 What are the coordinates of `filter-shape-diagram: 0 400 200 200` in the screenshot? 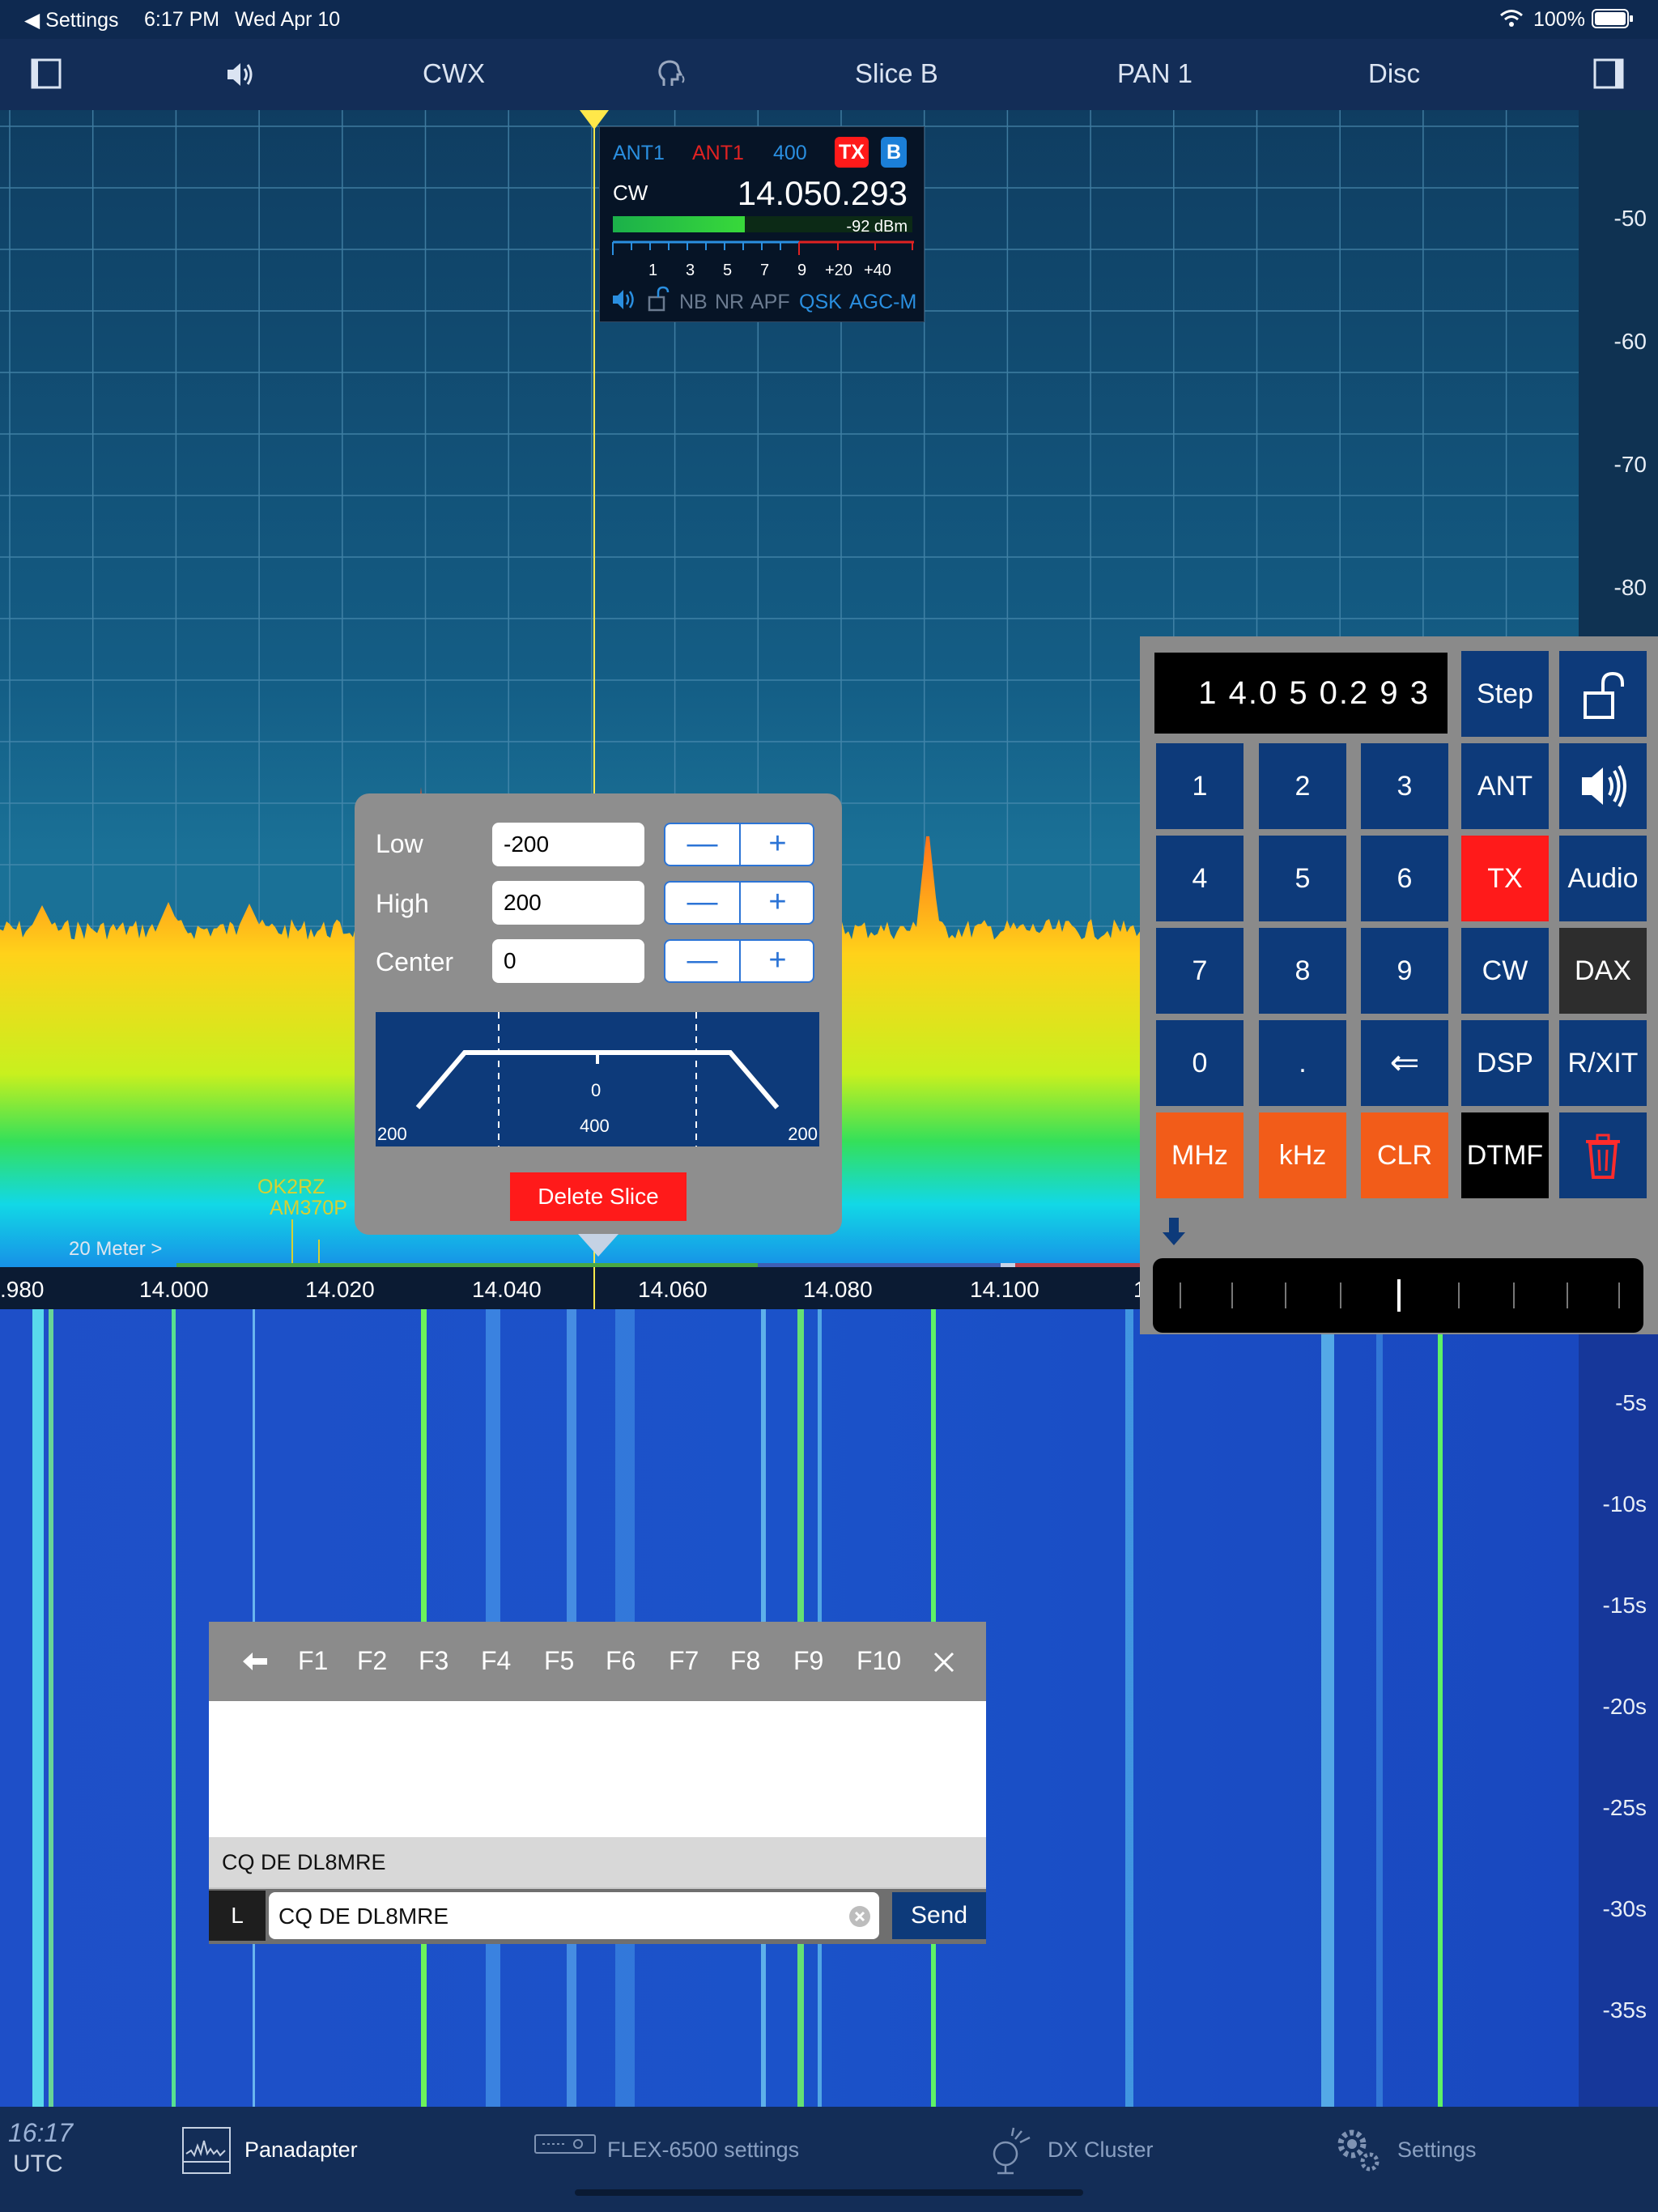 It's located at (597, 1079).